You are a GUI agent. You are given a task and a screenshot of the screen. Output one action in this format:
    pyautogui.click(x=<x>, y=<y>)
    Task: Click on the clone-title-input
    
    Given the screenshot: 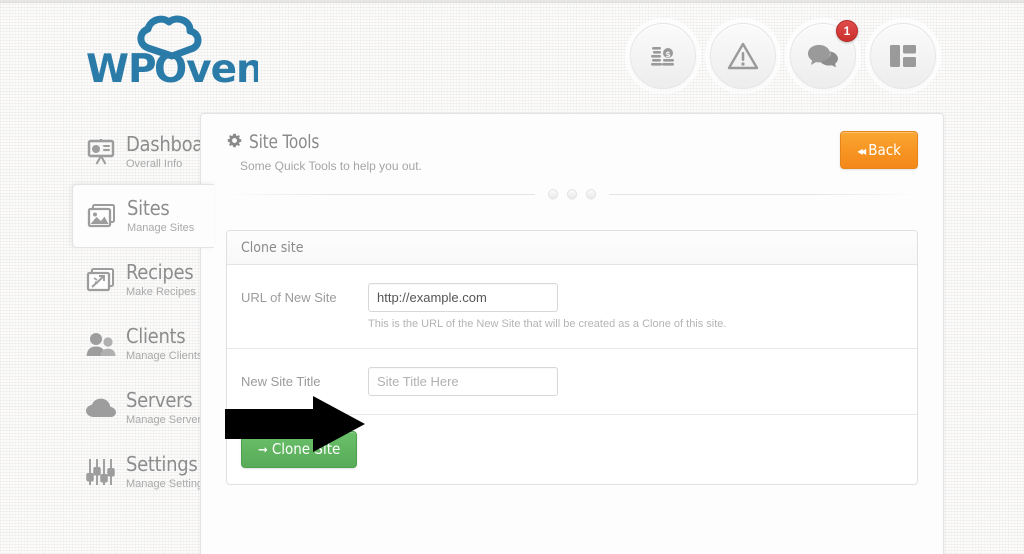 What is the action you would take?
    pyautogui.click(x=463, y=381)
    